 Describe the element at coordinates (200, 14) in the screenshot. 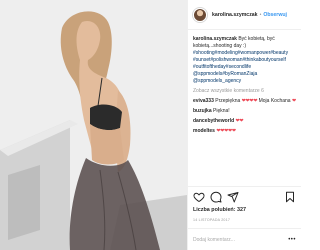

I see `avatar` at that location.